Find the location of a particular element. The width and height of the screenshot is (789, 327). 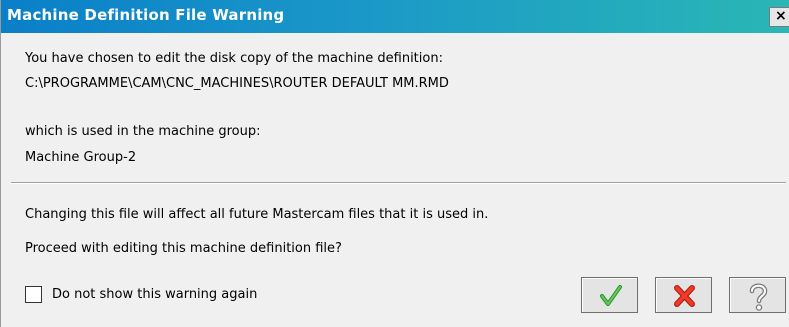

x-icon is located at coordinates (684, 296).